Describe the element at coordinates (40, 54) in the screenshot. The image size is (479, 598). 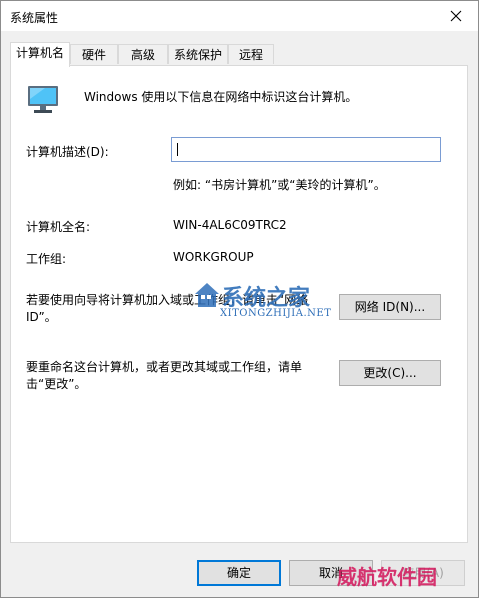
I see `tab-computer-name: 计算机名` at that location.